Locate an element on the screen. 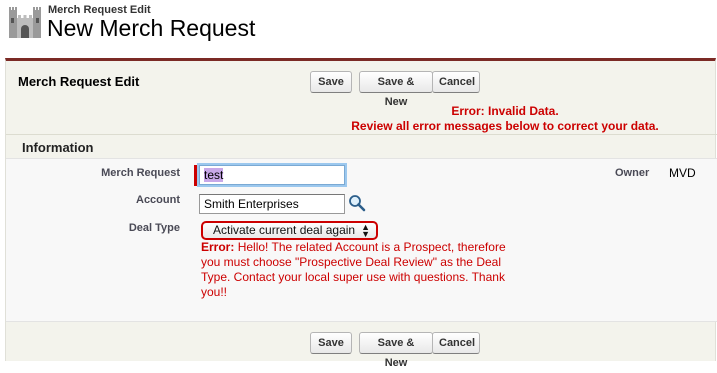 The image size is (717, 373). owner-value: MVD is located at coordinates (682, 173).